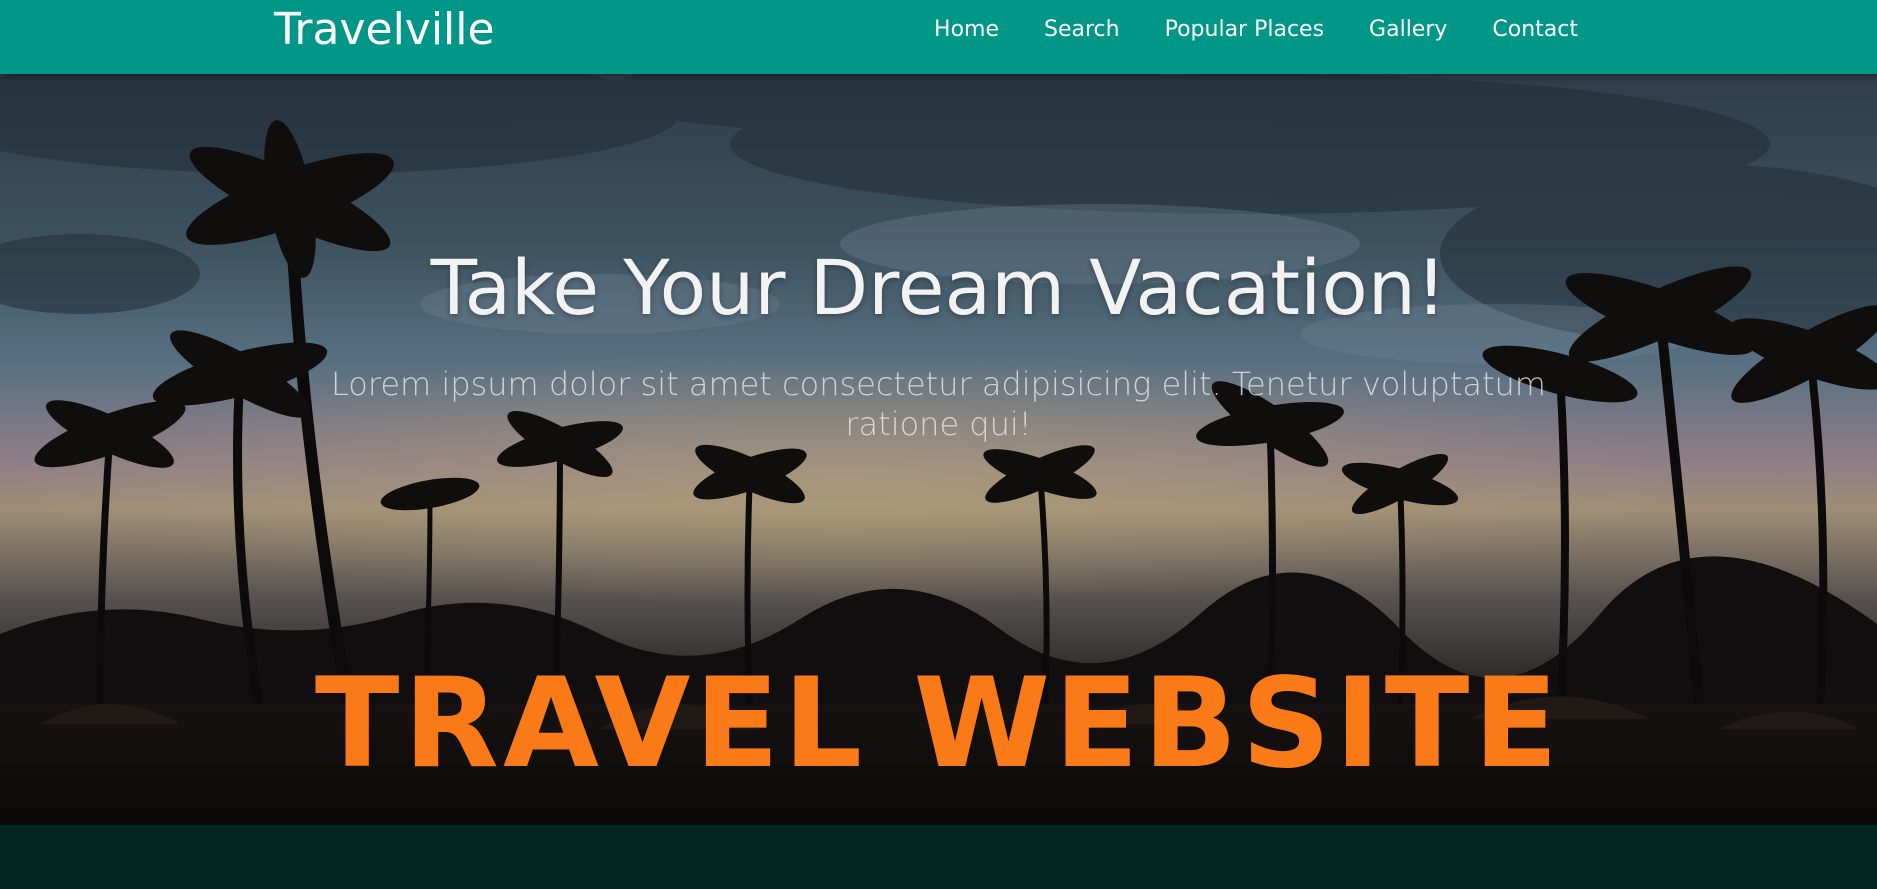  Describe the element at coordinates (1244, 29) in the screenshot. I see `nav-link-popular-places: Popular Places` at that location.